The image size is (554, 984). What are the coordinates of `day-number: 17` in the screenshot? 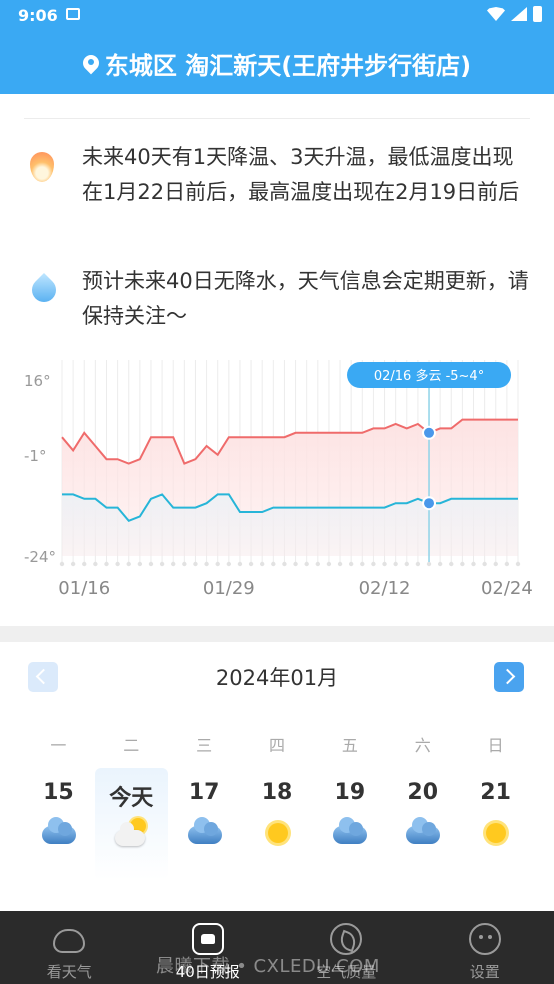 It's located at (204, 792).